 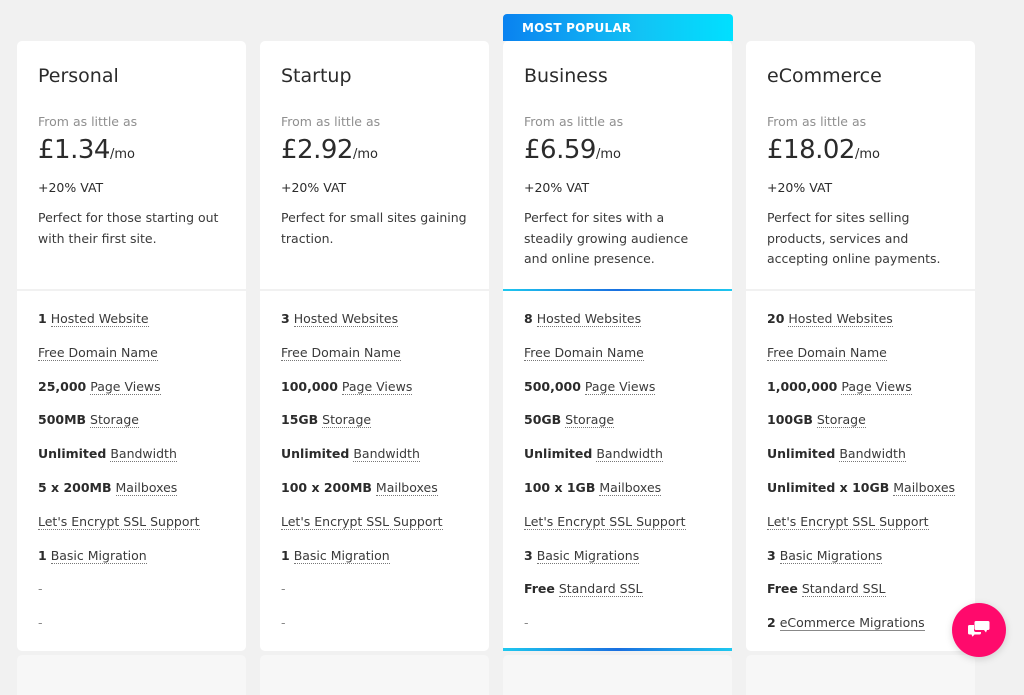 What do you see at coordinates (75, 487) in the screenshot?
I see `feature-value: 5 x 200MB` at bounding box center [75, 487].